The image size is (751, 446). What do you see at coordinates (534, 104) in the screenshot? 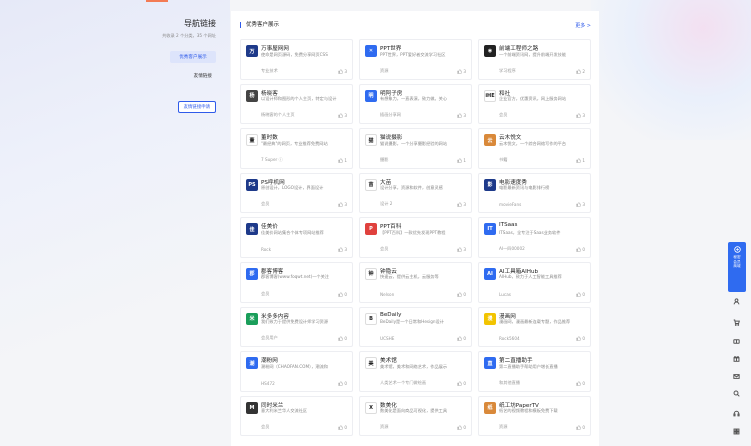
I see `site-card: iHE 和社 企业官方，优惠资讯，网上服务网站 会员 3` at bounding box center [534, 104].